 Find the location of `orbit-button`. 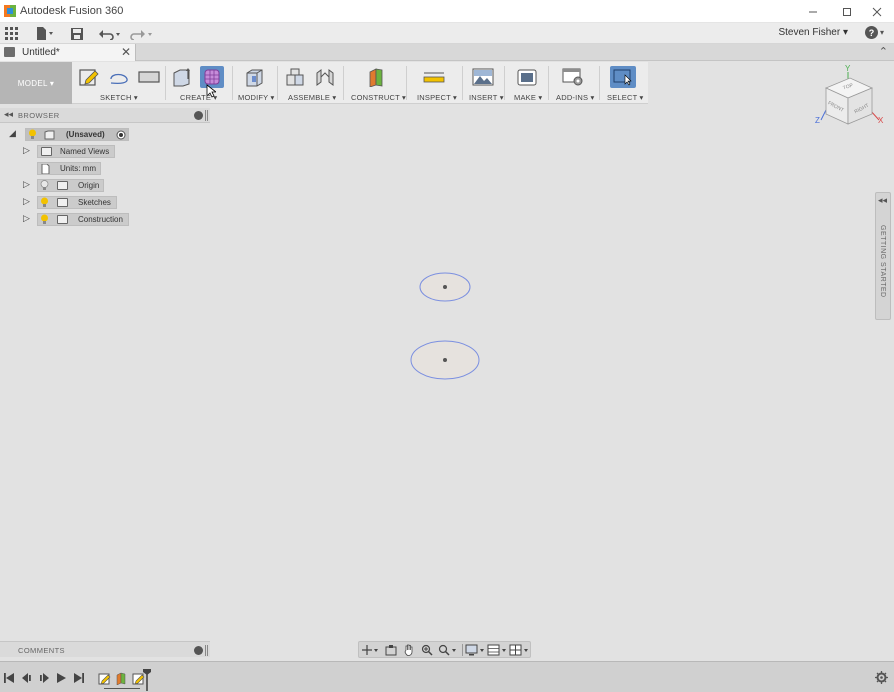

orbit-button is located at coordinates (370, 650).